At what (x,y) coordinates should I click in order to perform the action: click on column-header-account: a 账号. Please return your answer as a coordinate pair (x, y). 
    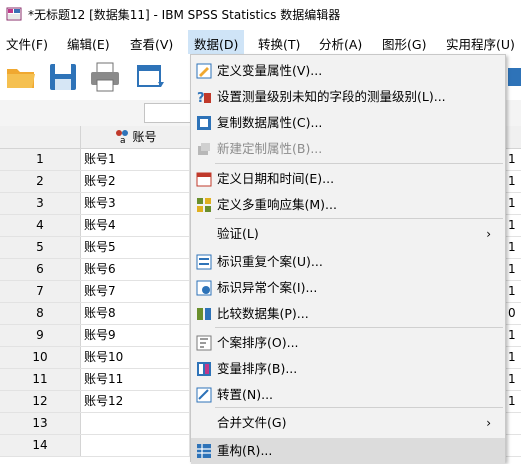
    Looking at the image, I should click on (136, 137).